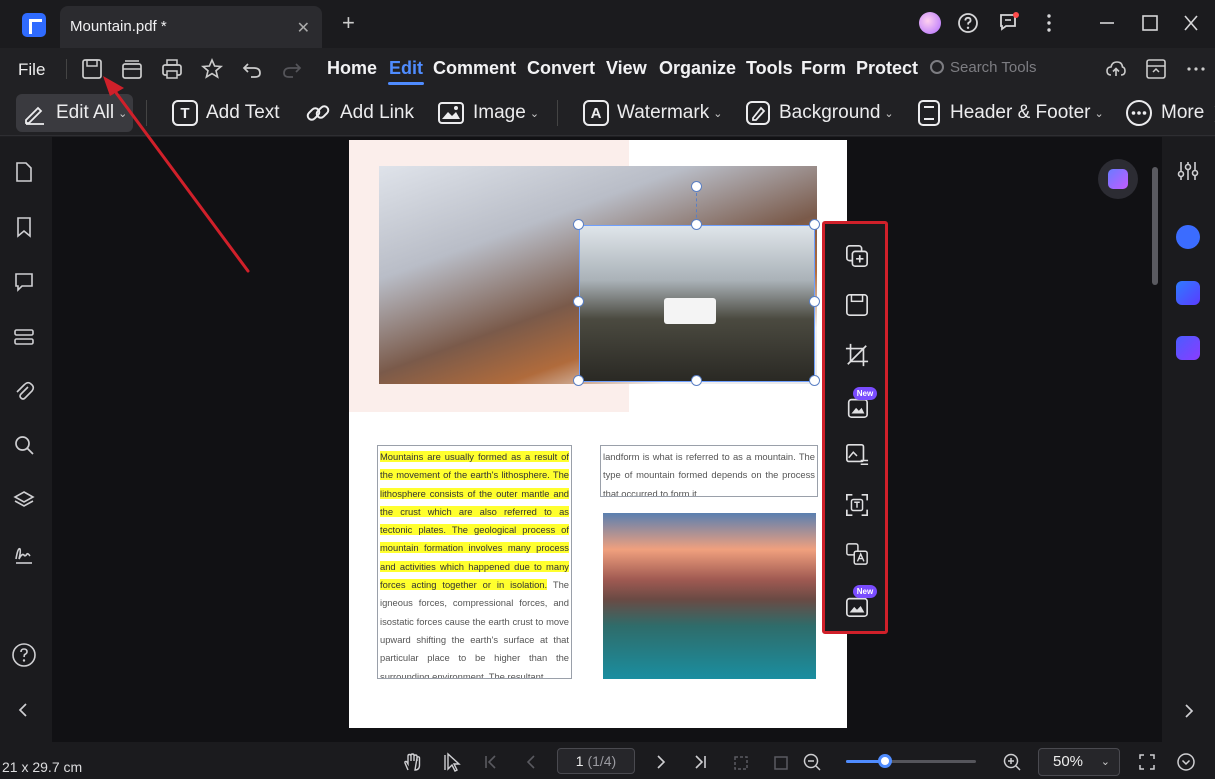 The height and width of the screenshot is (779, 1215). I want to click on file-menu: File, so click(31, 70).